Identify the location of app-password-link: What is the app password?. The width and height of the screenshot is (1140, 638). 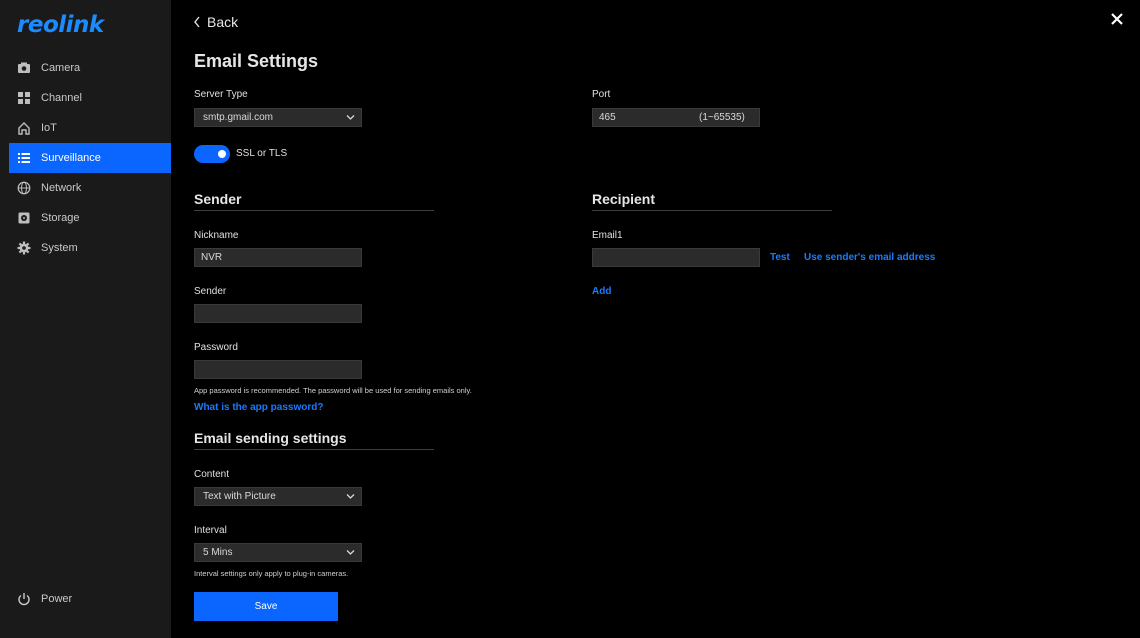
(258, 407).